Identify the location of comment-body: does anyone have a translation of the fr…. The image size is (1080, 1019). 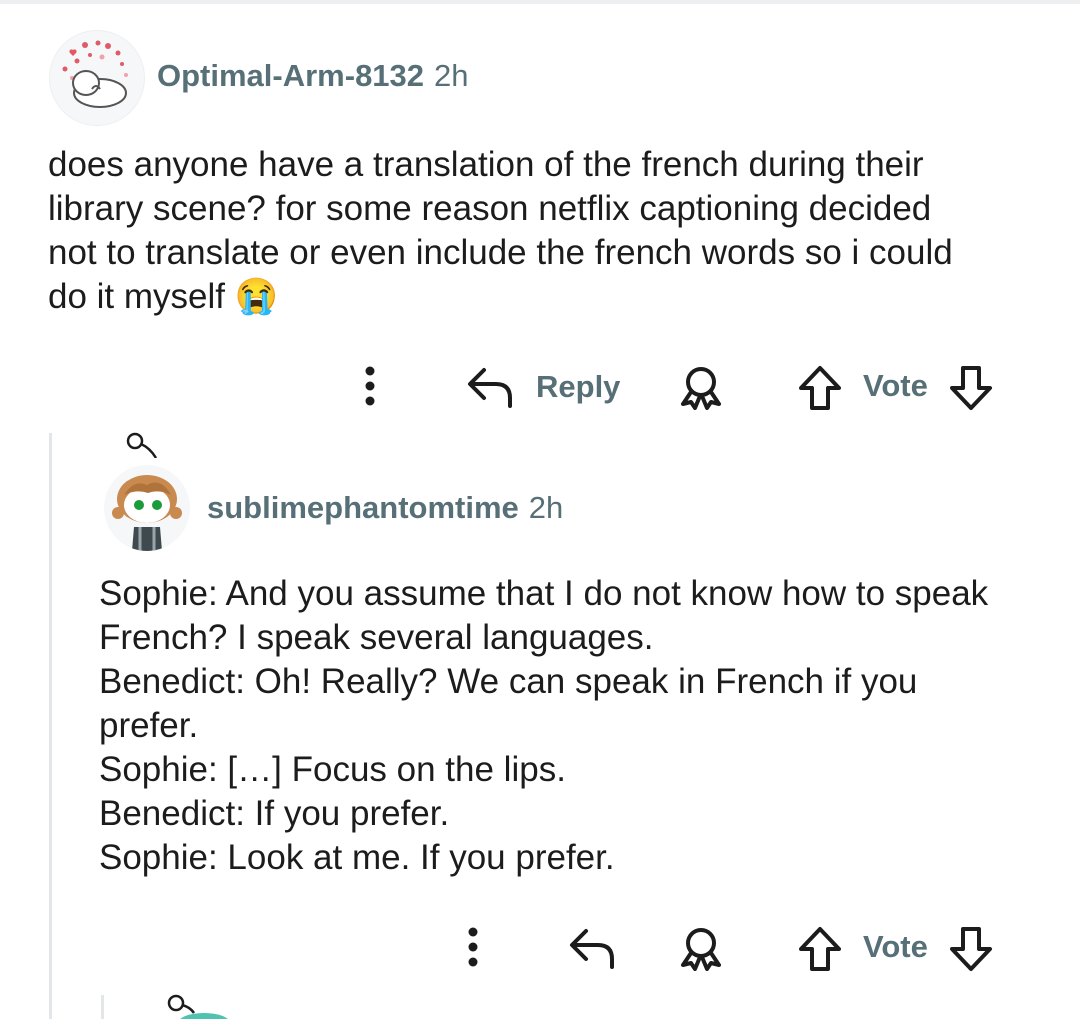
(500, 231).